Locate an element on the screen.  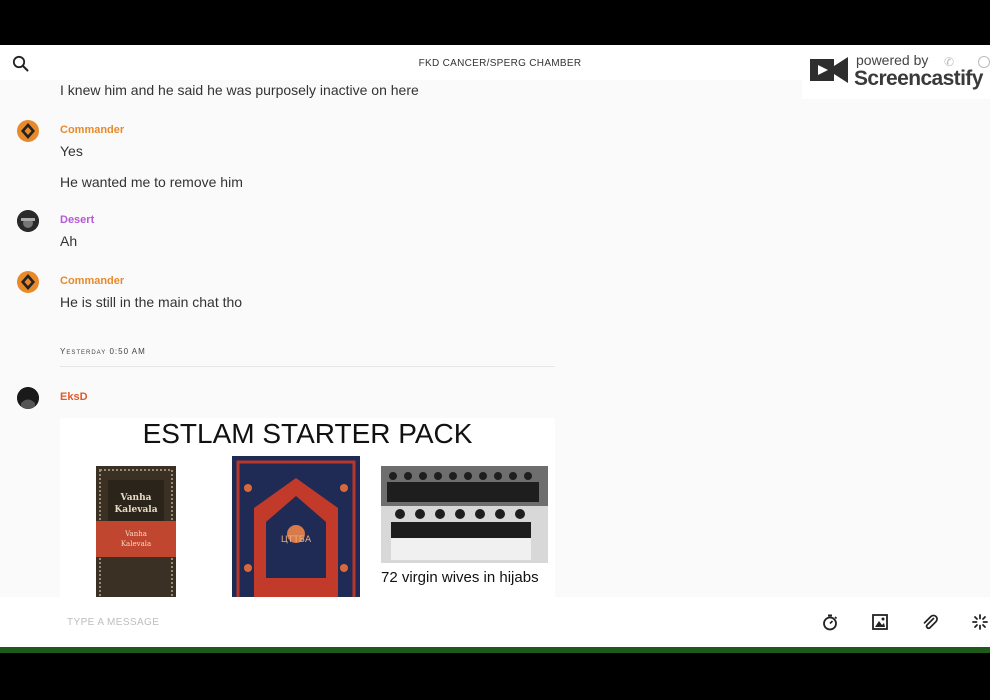
book-text-1: Vanha is located at coordinates (136, 498).